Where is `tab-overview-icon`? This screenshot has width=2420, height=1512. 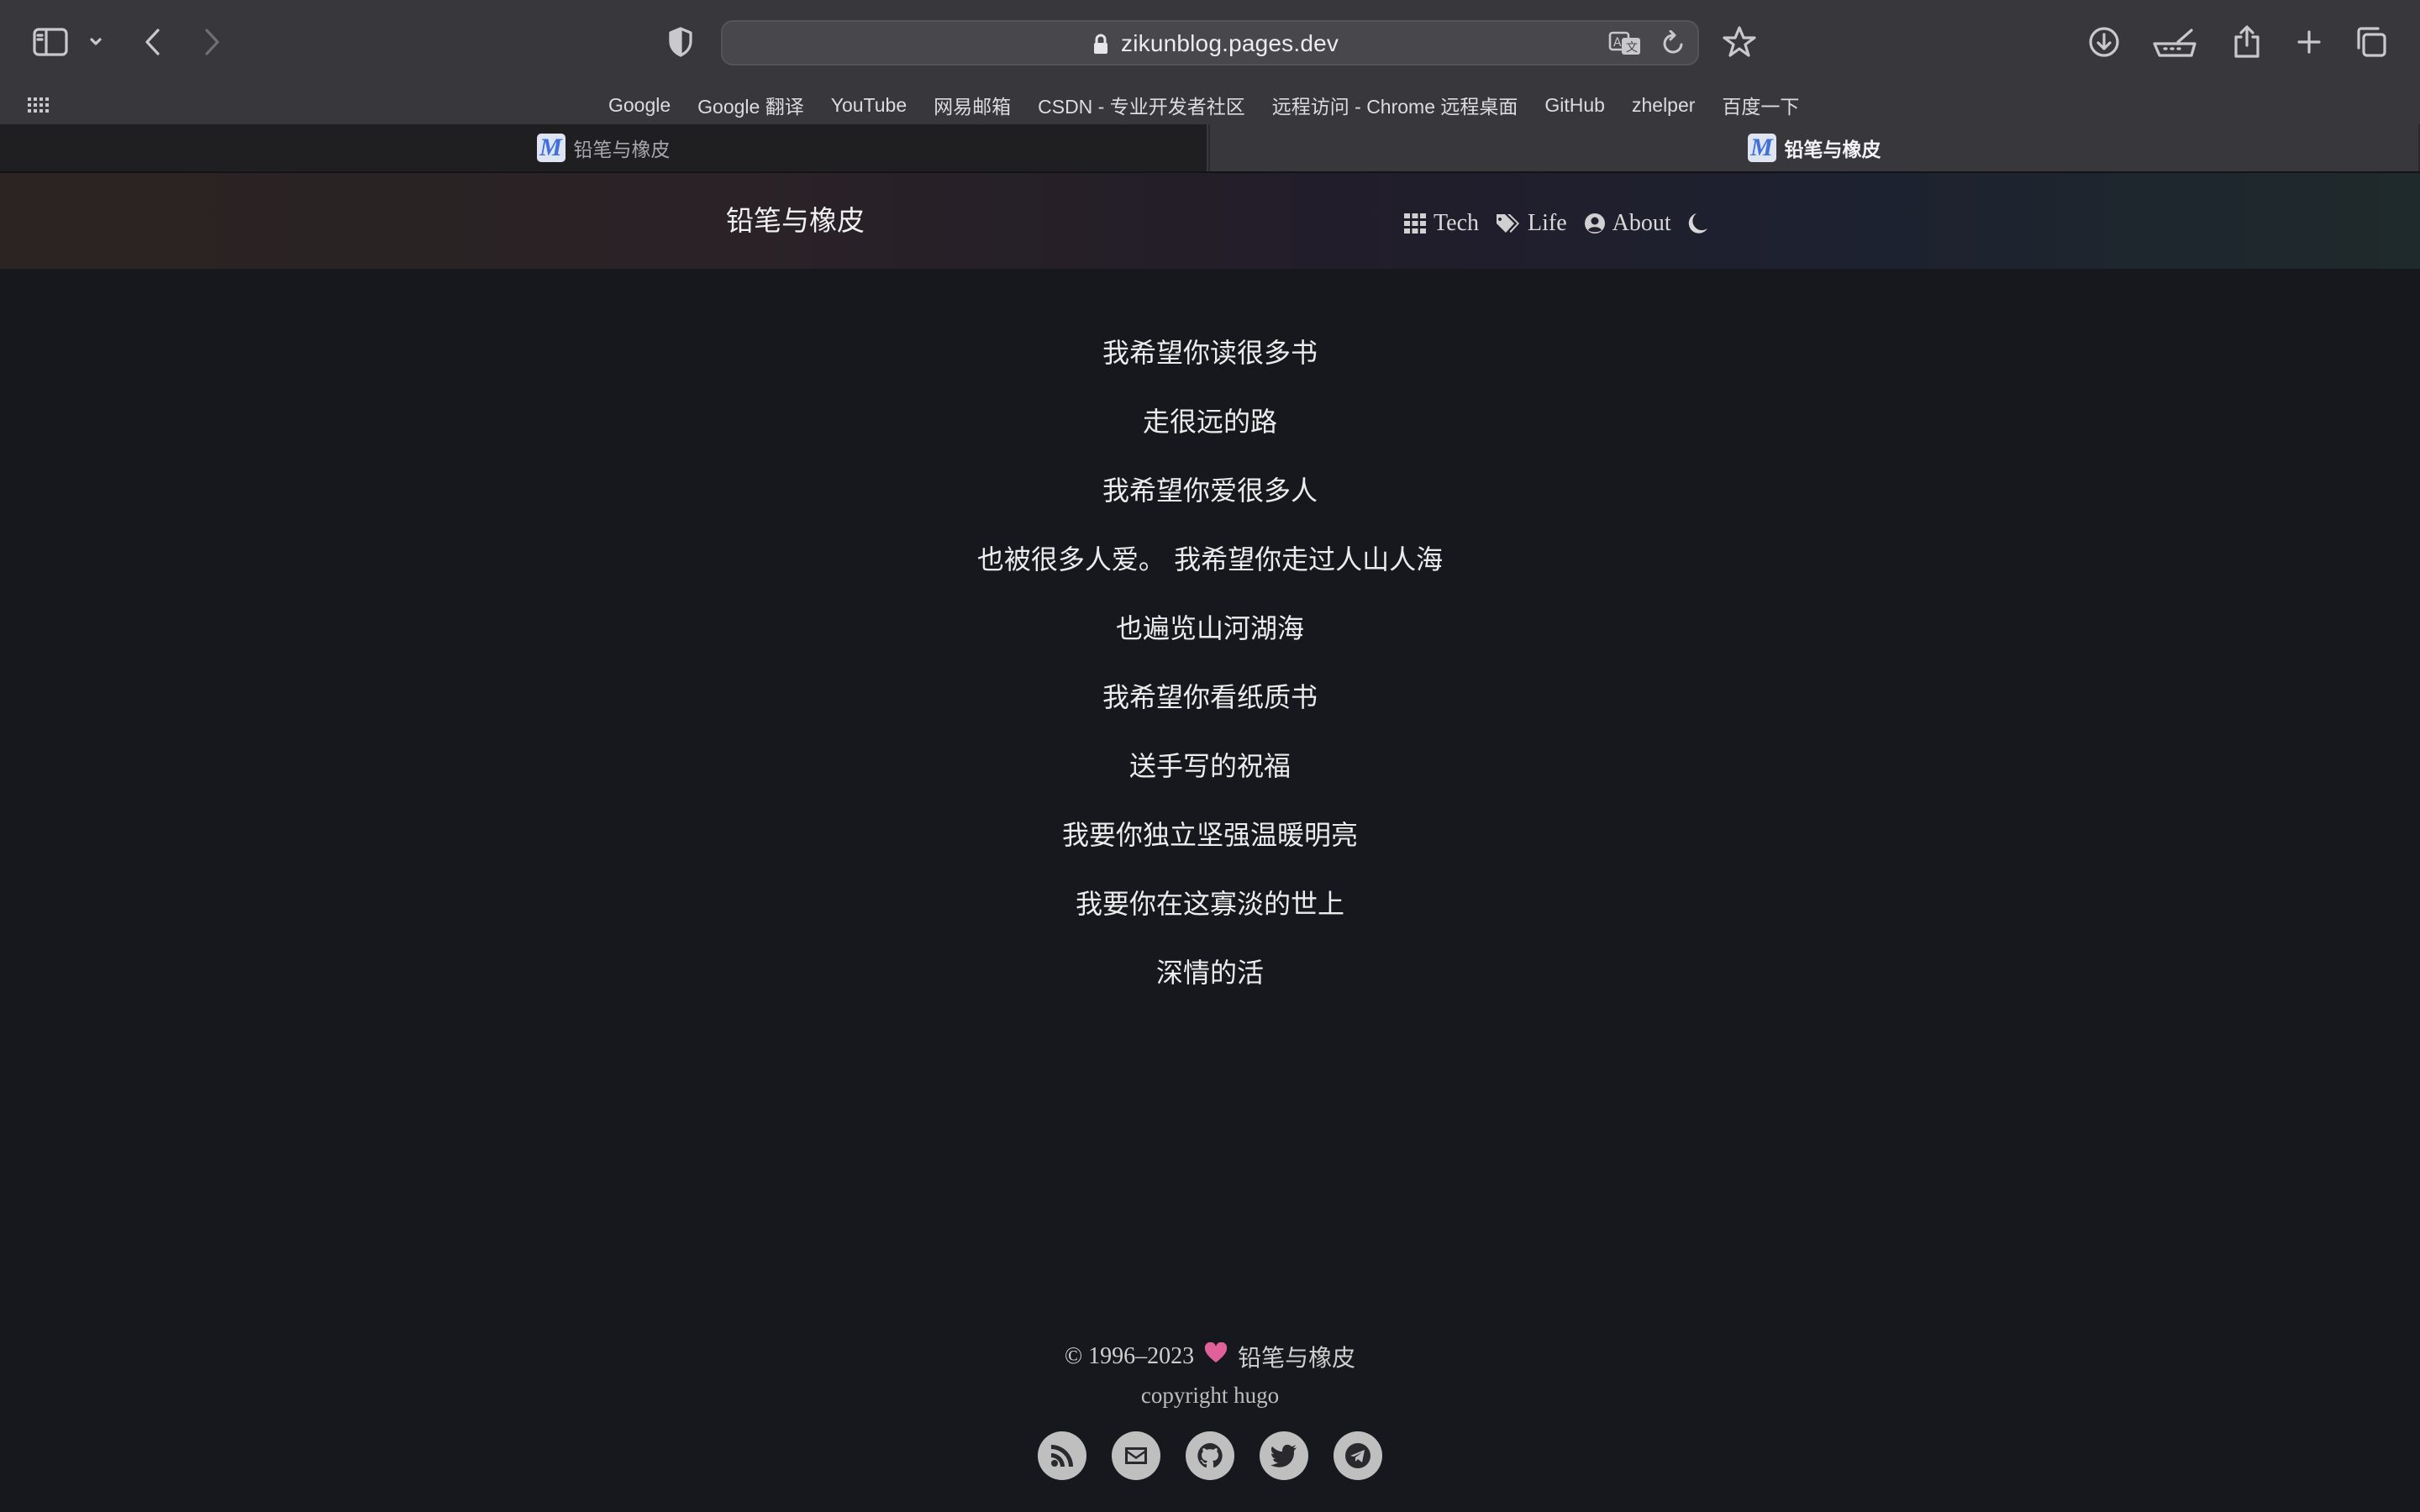
tab-overview-icon is located at coordinates (2371, 42).